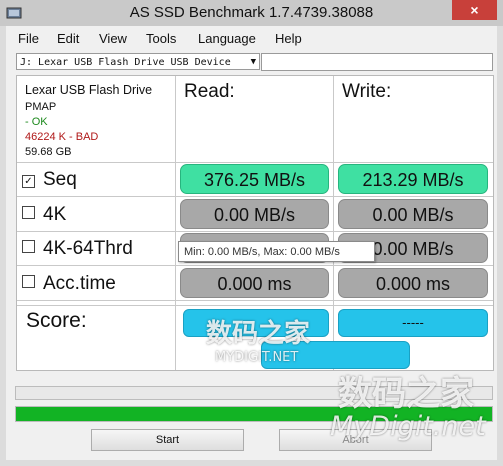 The width and height of the screenshot is (503, 466). I want to click on checkbox-4k, so click(28, 212).